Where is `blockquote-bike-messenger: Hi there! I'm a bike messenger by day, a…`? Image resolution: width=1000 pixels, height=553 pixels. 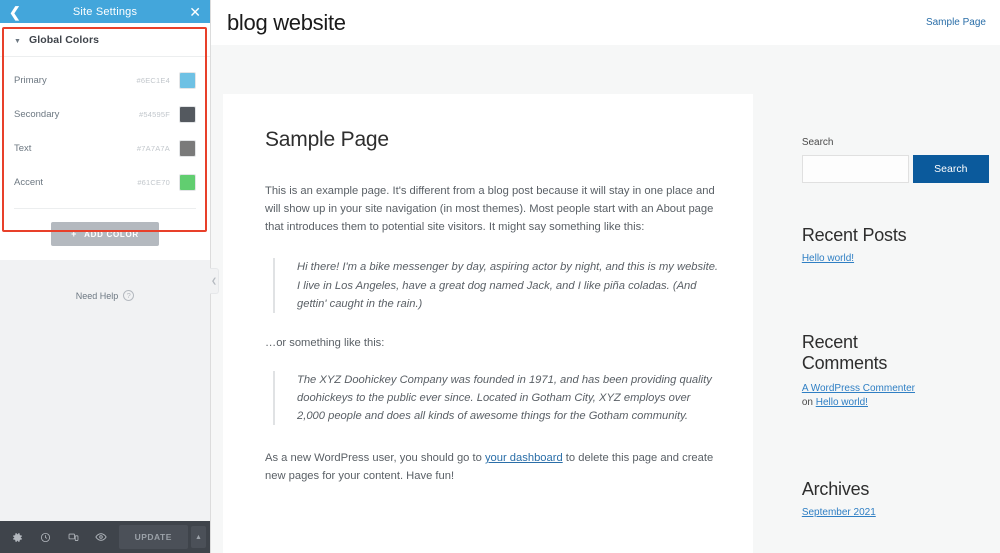
blockquote-bike-messenger: Hi there! I'm a bike messenger by day, a… is located at coordinates (497, 285).